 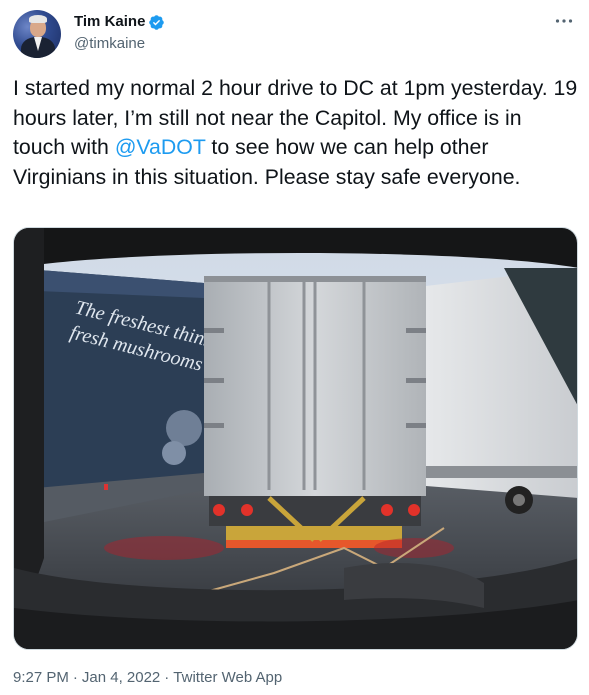 I want to click on author-name: Tim Kaine, so click(x=109, y=22).